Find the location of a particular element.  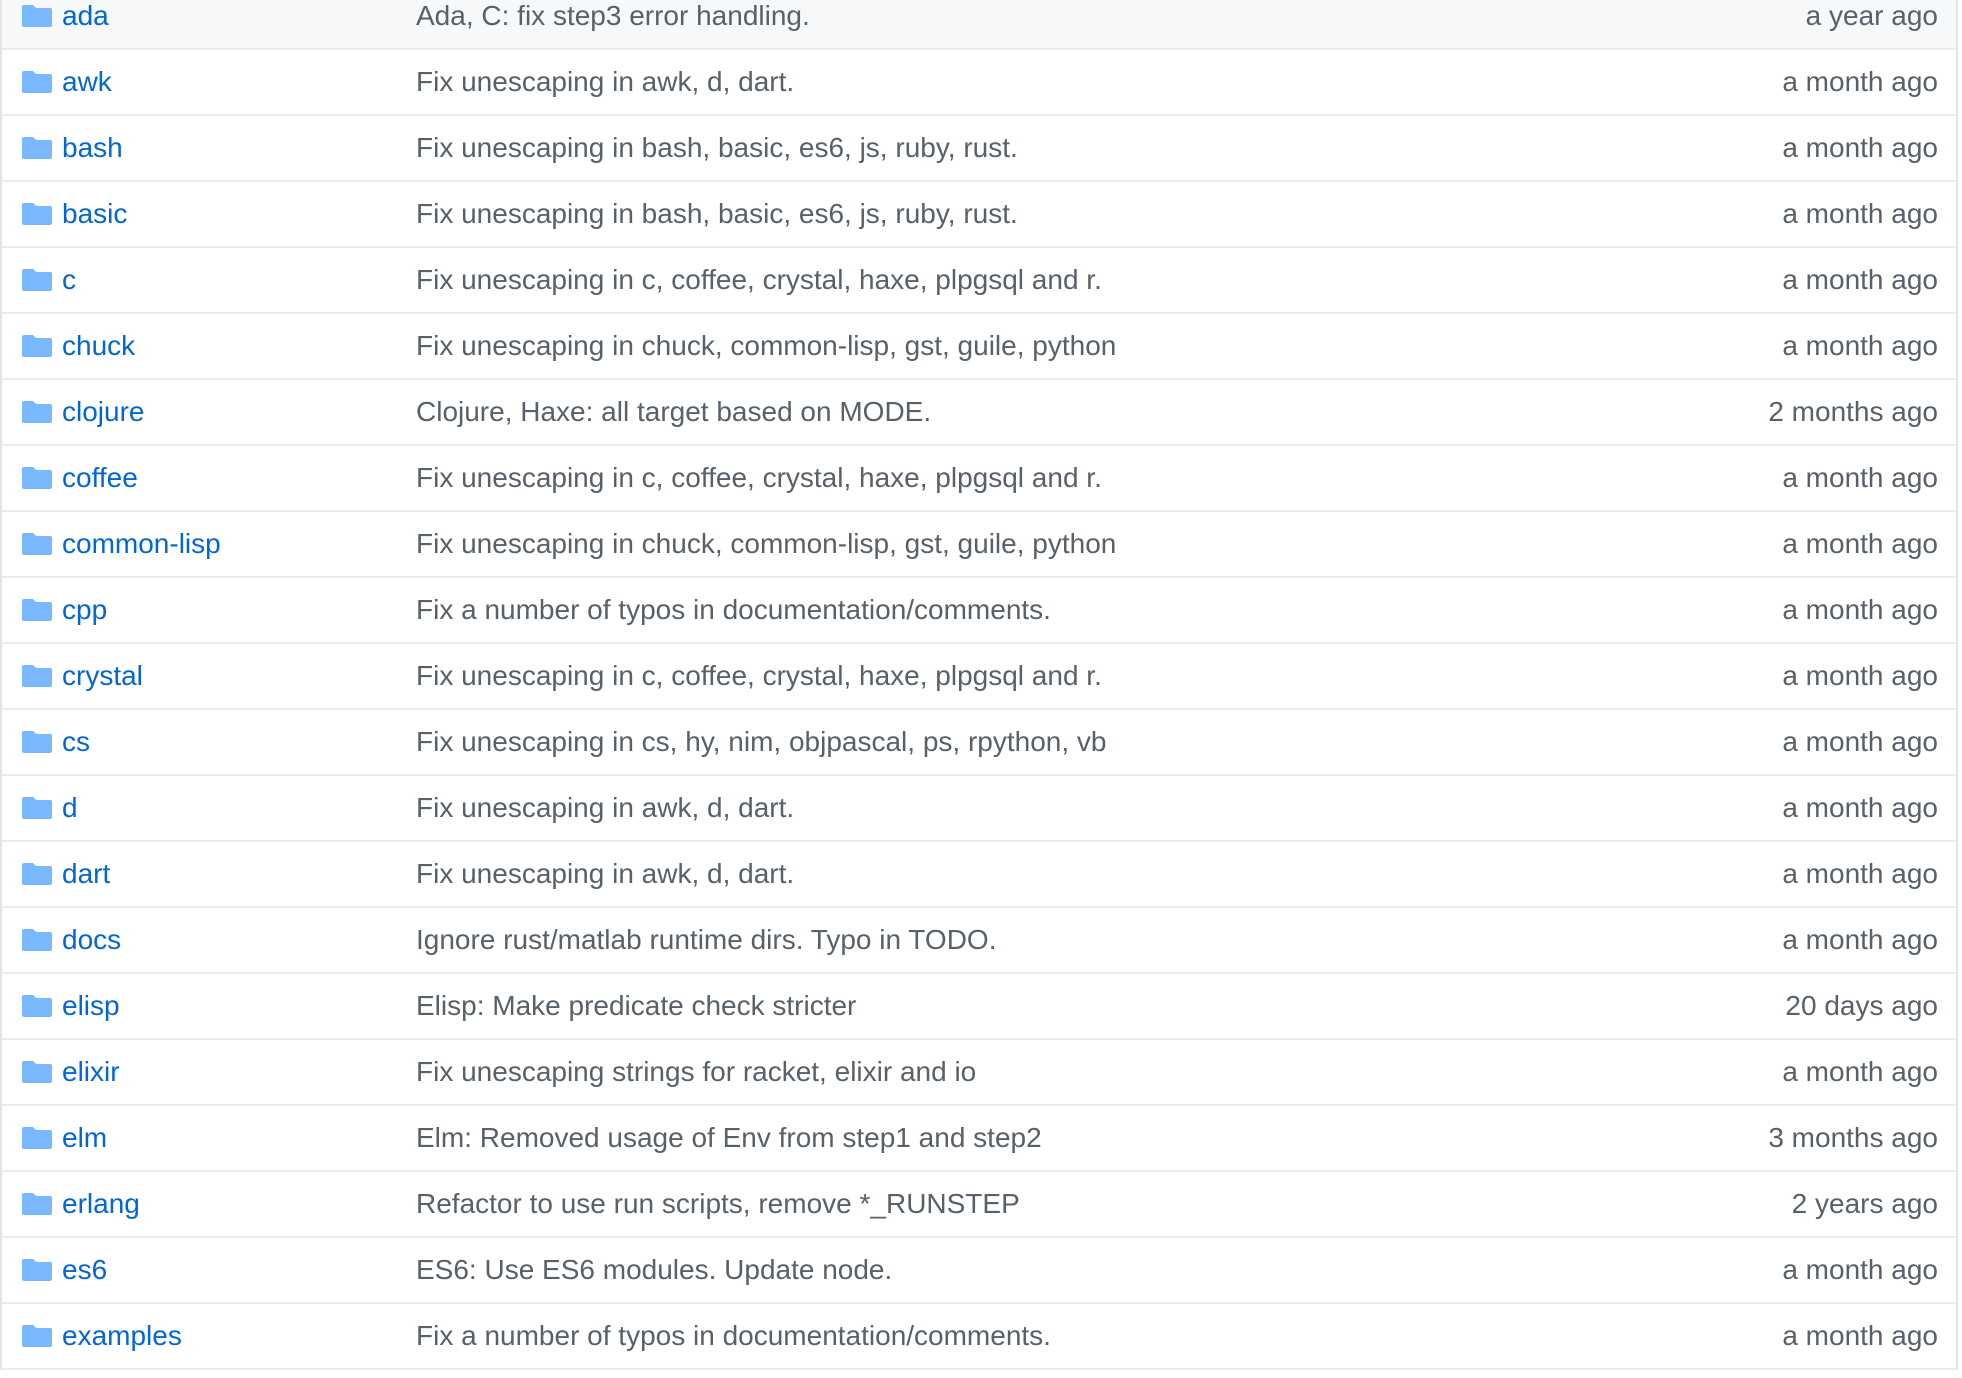

folder-link: awk is located at coordinates (87, 82).